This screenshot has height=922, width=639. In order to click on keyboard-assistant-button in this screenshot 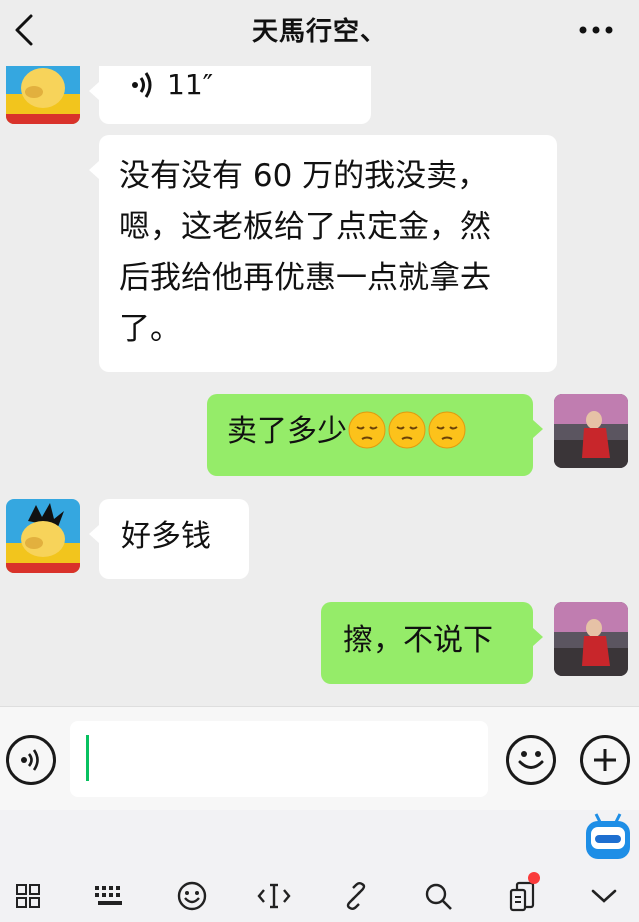, I will do `click(608, 837)`.